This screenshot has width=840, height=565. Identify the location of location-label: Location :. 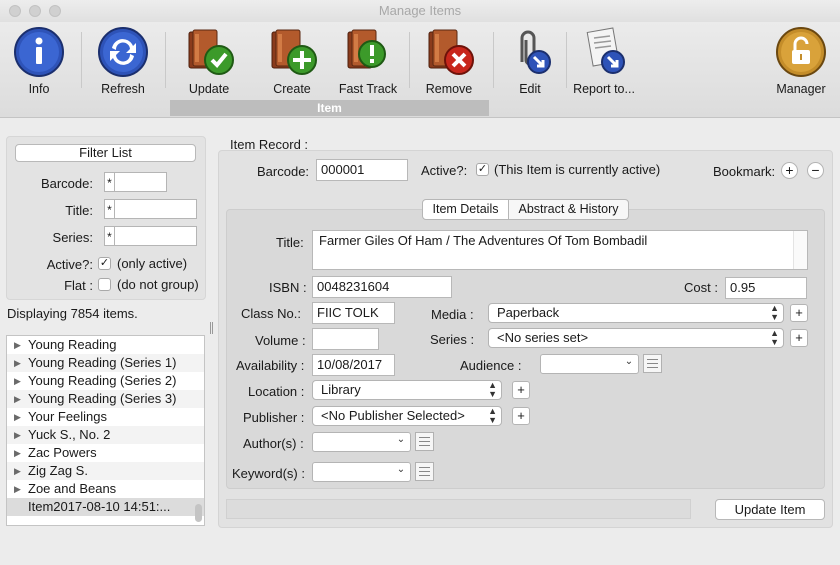
(276, 391).